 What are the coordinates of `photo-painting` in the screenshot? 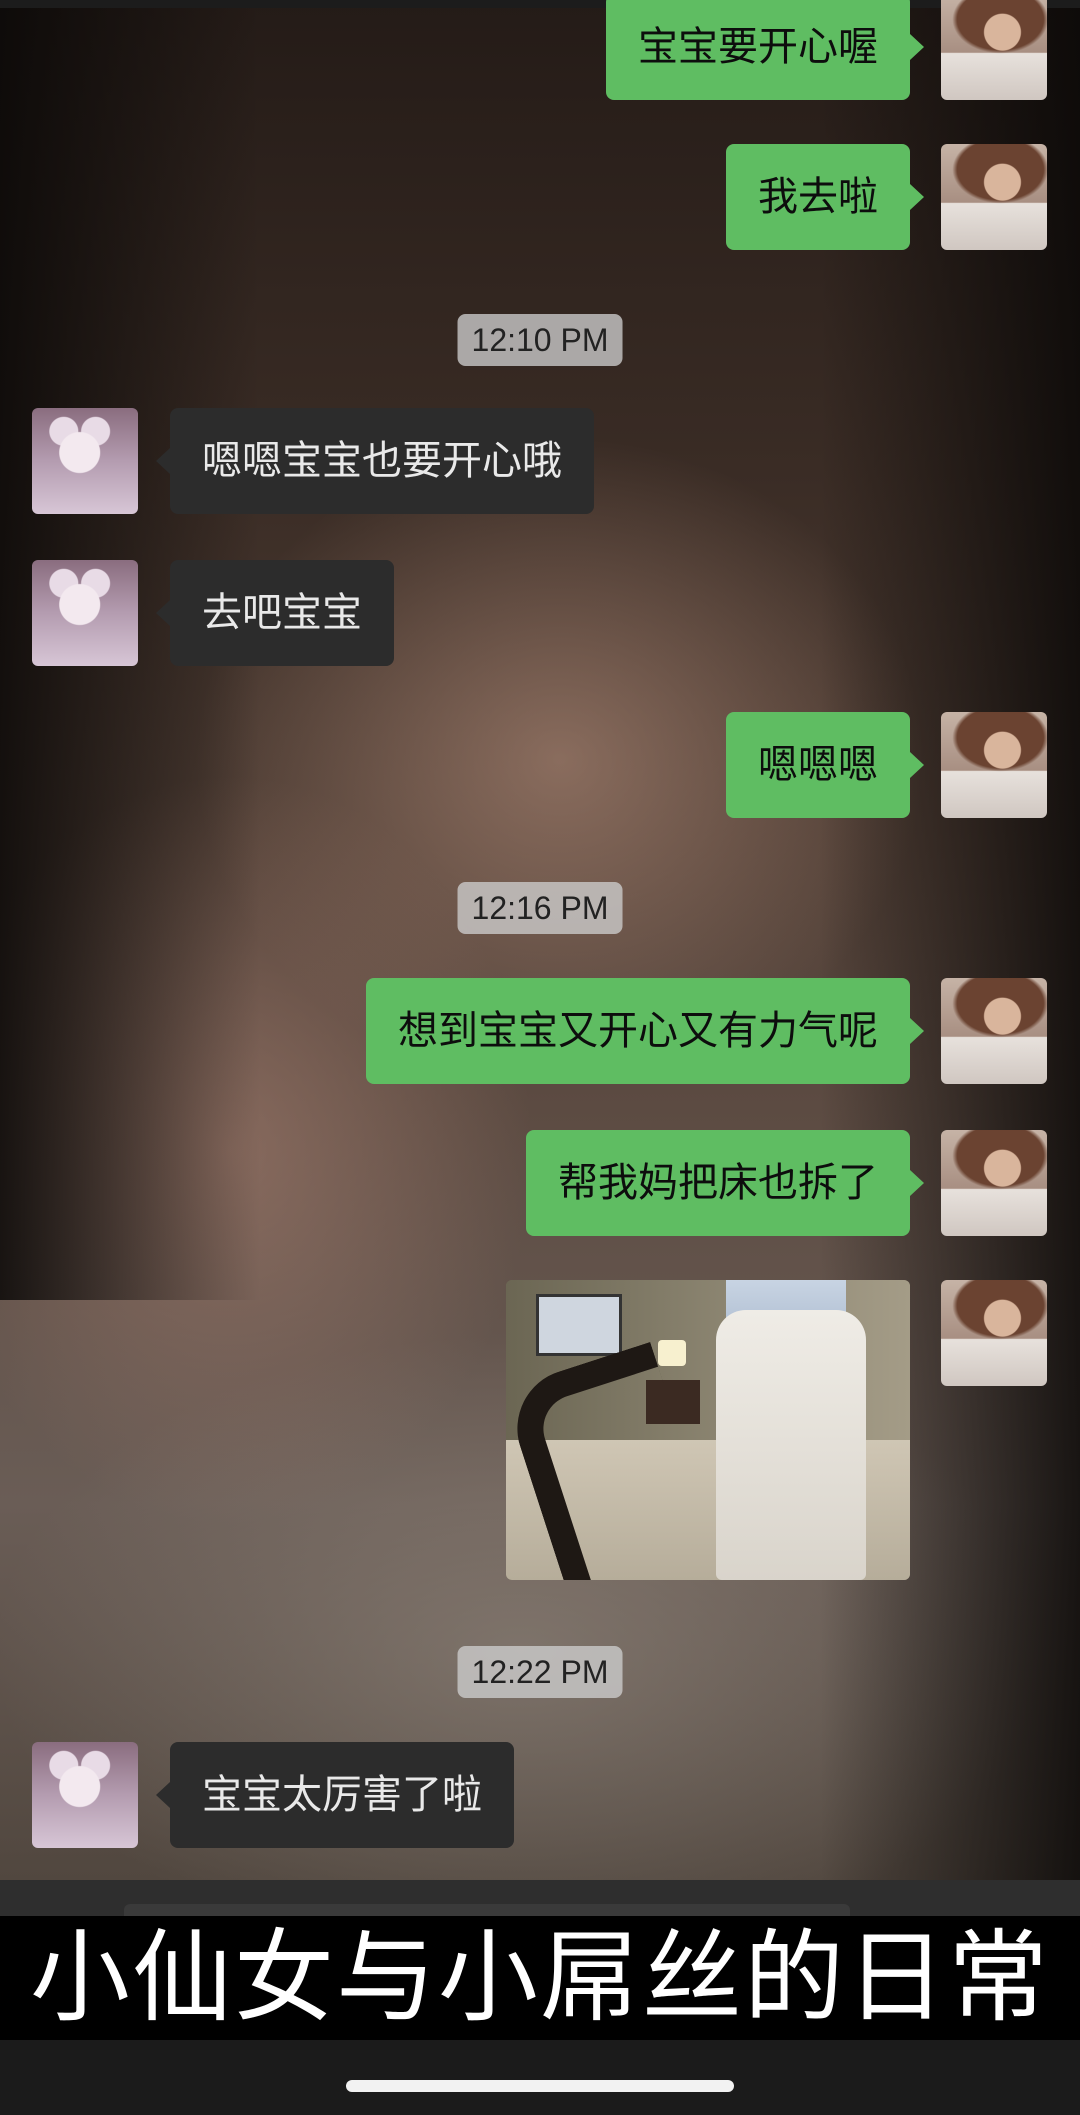 It's located at (579, 1325).